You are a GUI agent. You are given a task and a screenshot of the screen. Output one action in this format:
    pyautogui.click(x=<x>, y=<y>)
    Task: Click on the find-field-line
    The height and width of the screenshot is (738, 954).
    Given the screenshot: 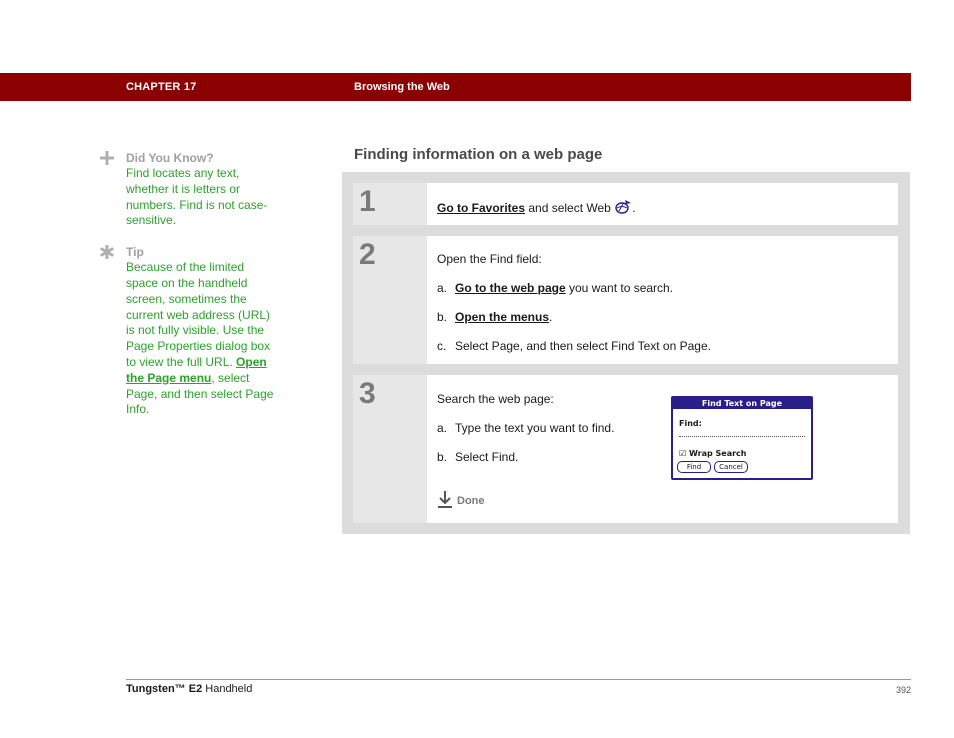 What is the action you would take?
    pyautogui.click(x=742, y=436)
    